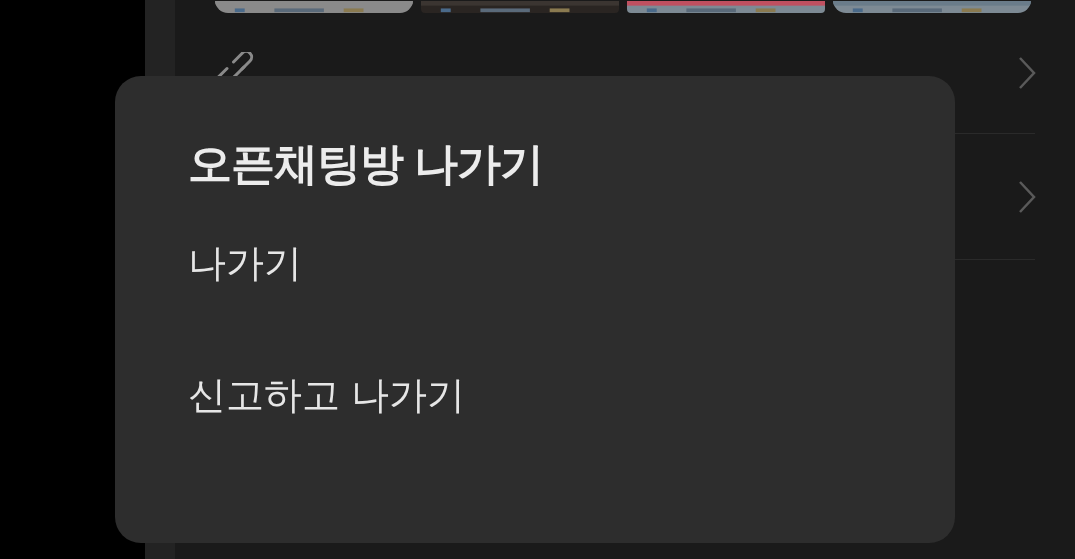 The height and width of the screenshot is (559, 1075). What do you see at coordinates (366, 164) in the screenshot?
I see `dialog-title: 오픈채팅방 나가기` at bounding box center [366, 164].